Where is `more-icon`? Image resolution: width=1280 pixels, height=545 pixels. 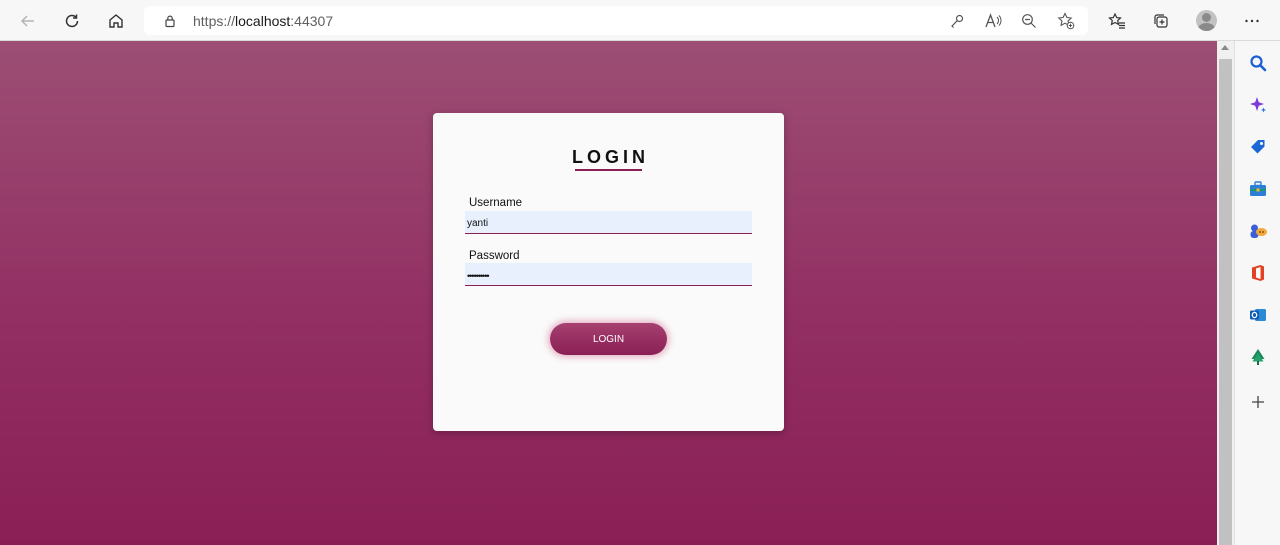
more-icon is located at coordinates (1252, 21).